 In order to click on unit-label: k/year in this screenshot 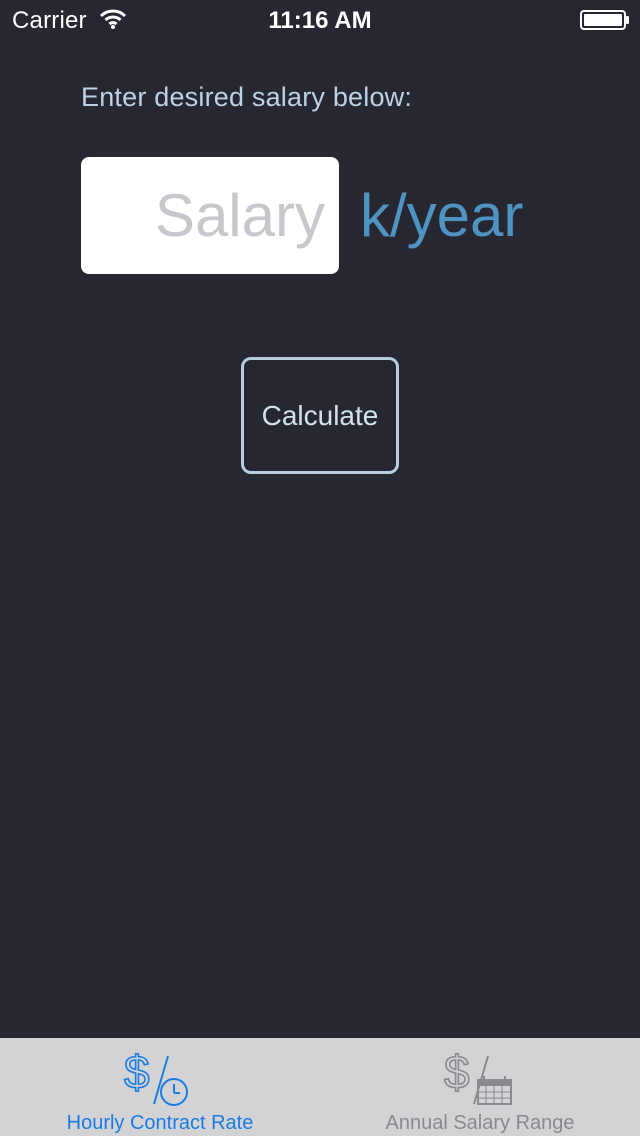, I will do `click(442, 215)`.